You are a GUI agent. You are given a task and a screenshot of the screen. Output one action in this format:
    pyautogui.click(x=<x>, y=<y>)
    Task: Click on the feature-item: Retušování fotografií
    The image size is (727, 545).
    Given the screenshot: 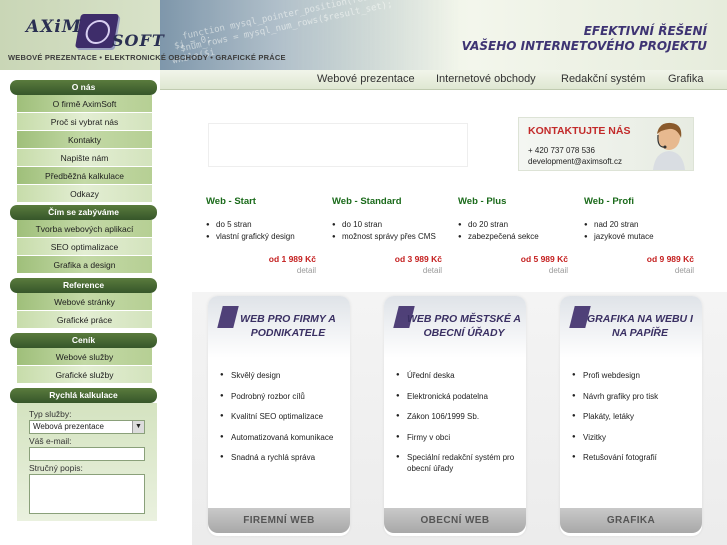 What is the action you would take?
    pyautogui.click(x=634, y=457)
    